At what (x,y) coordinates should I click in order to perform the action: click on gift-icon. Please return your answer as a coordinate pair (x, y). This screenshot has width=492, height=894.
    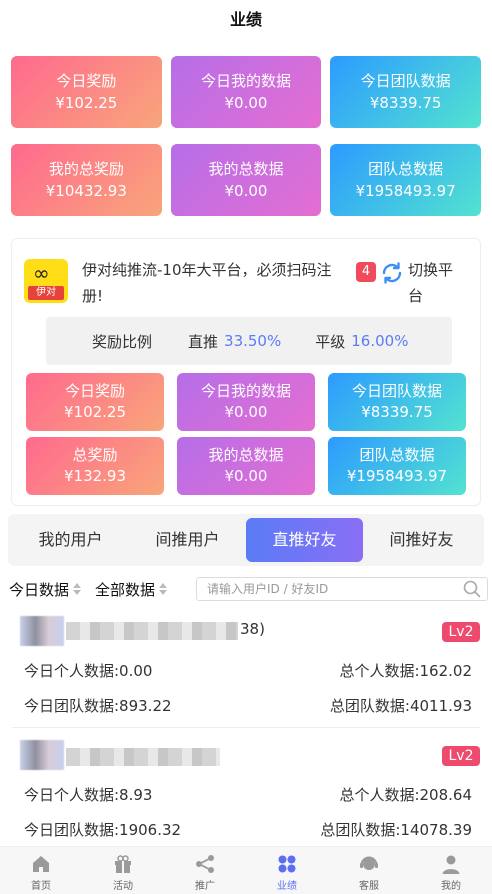
    Looking at the image, I should click on (123, 864).